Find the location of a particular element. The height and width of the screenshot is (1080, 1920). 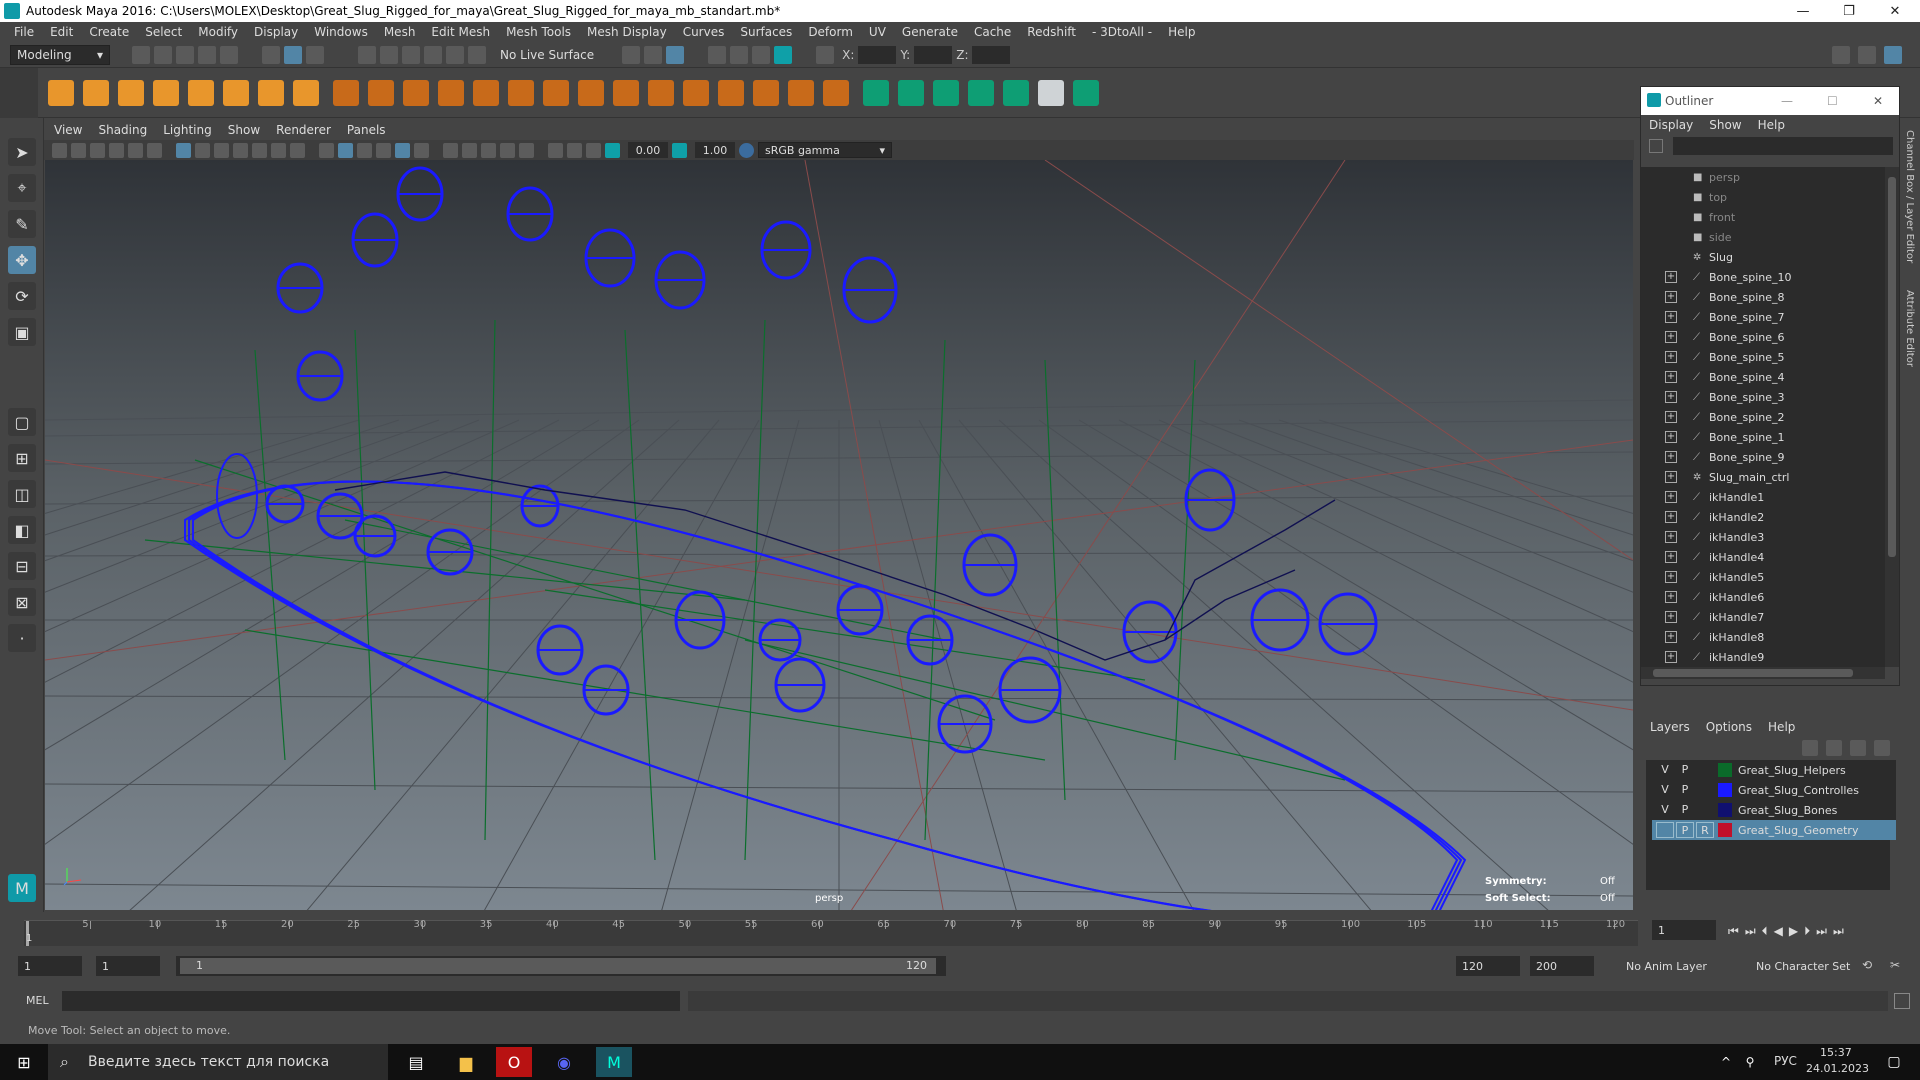

menu-select: Select is located at coordinates (163, 32).